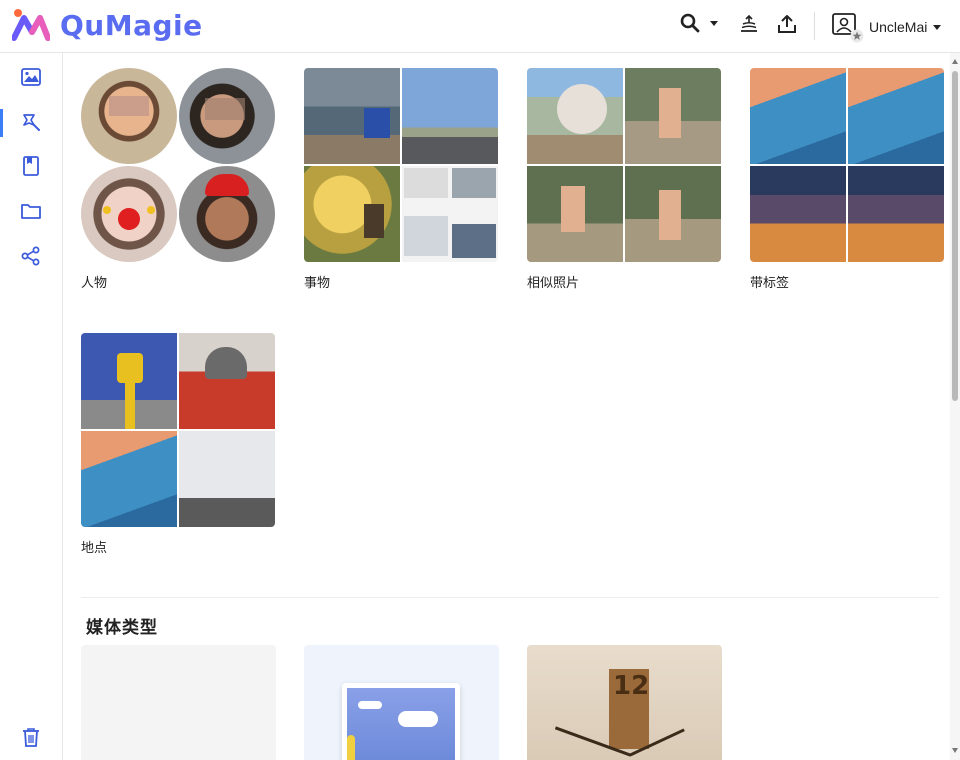 The width and height of the screenshot is (960, 760). I want to click on scroll-thumb, so click(955, 236).